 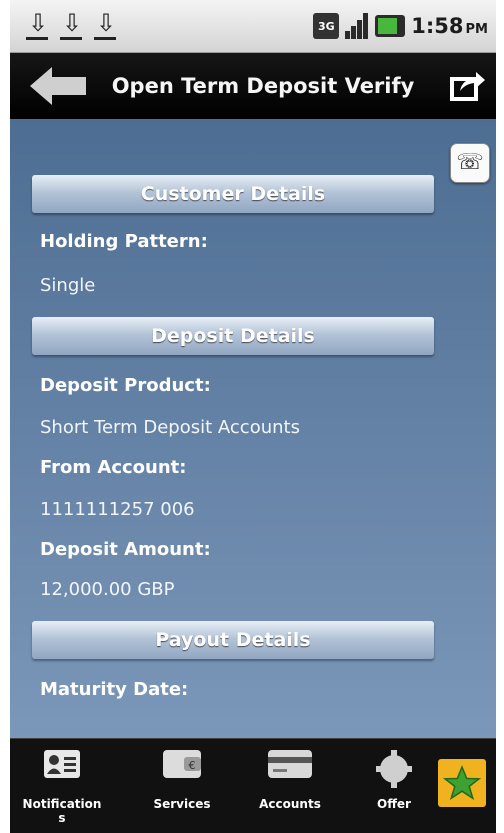 I want to click on bottom-tab-bar: Notification s € Services Accounts Offer, so click(x=253, y=785).